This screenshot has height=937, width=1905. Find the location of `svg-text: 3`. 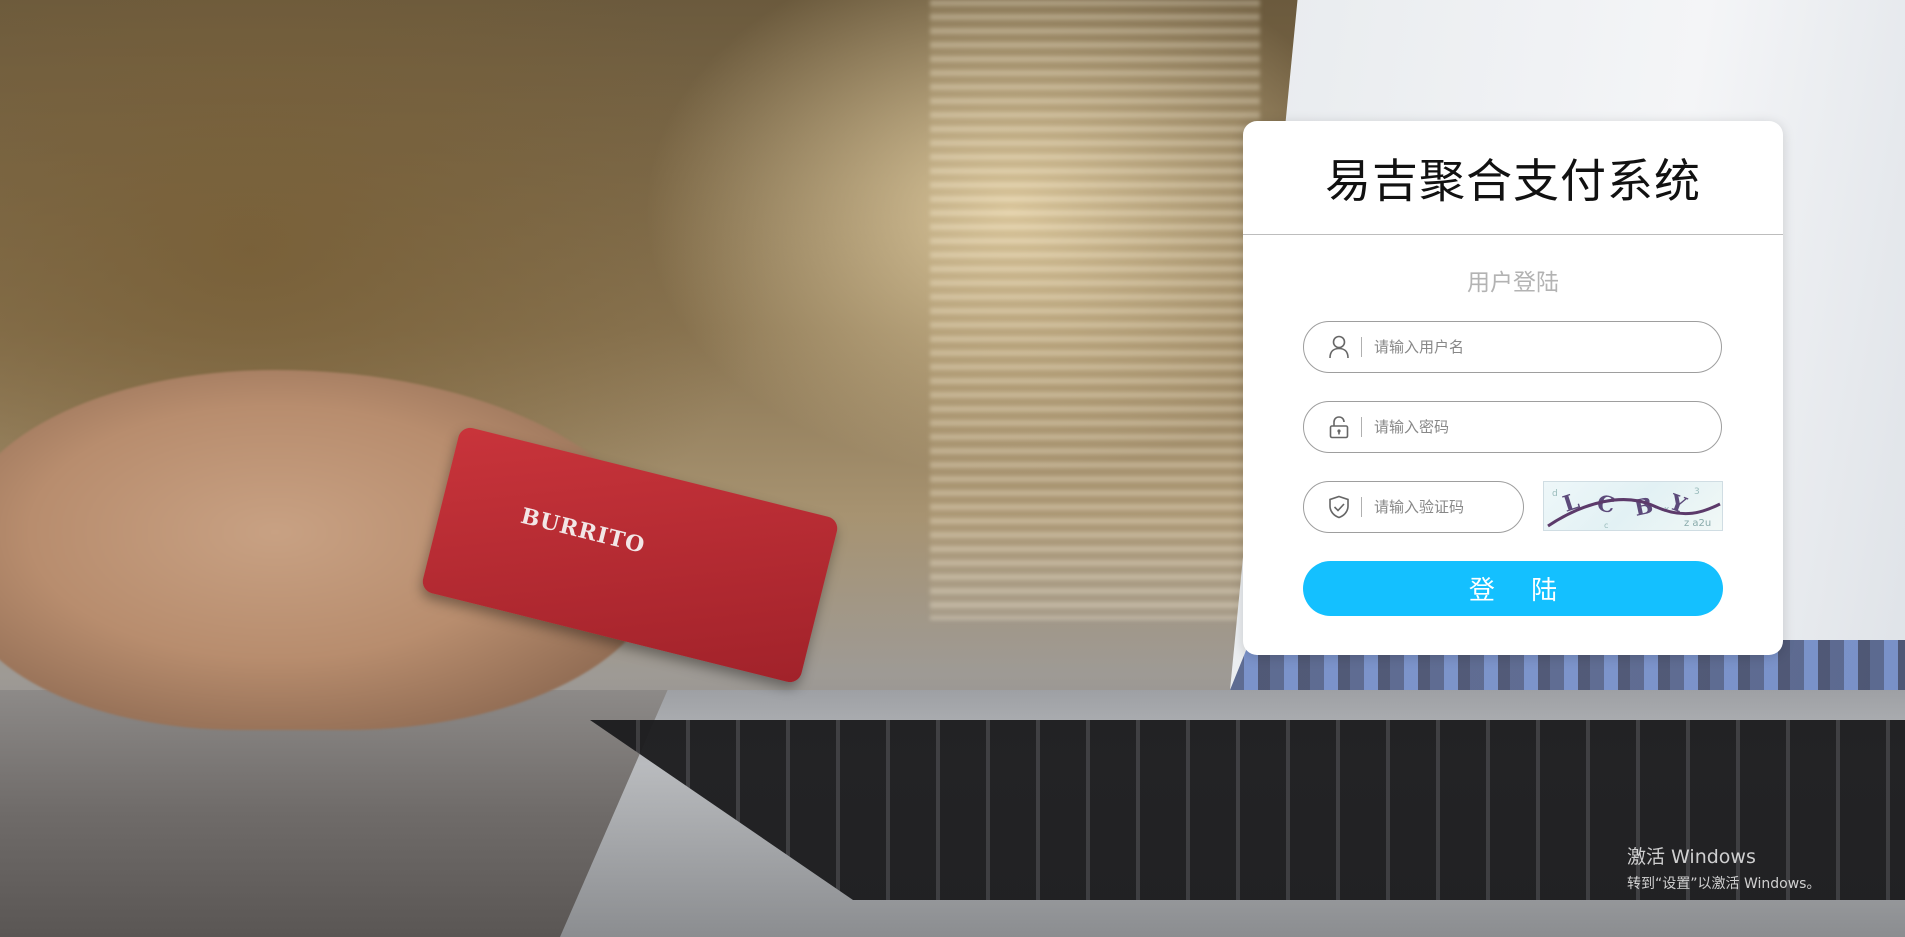

svg-text: 3 is located at coordinates (1697, 492).